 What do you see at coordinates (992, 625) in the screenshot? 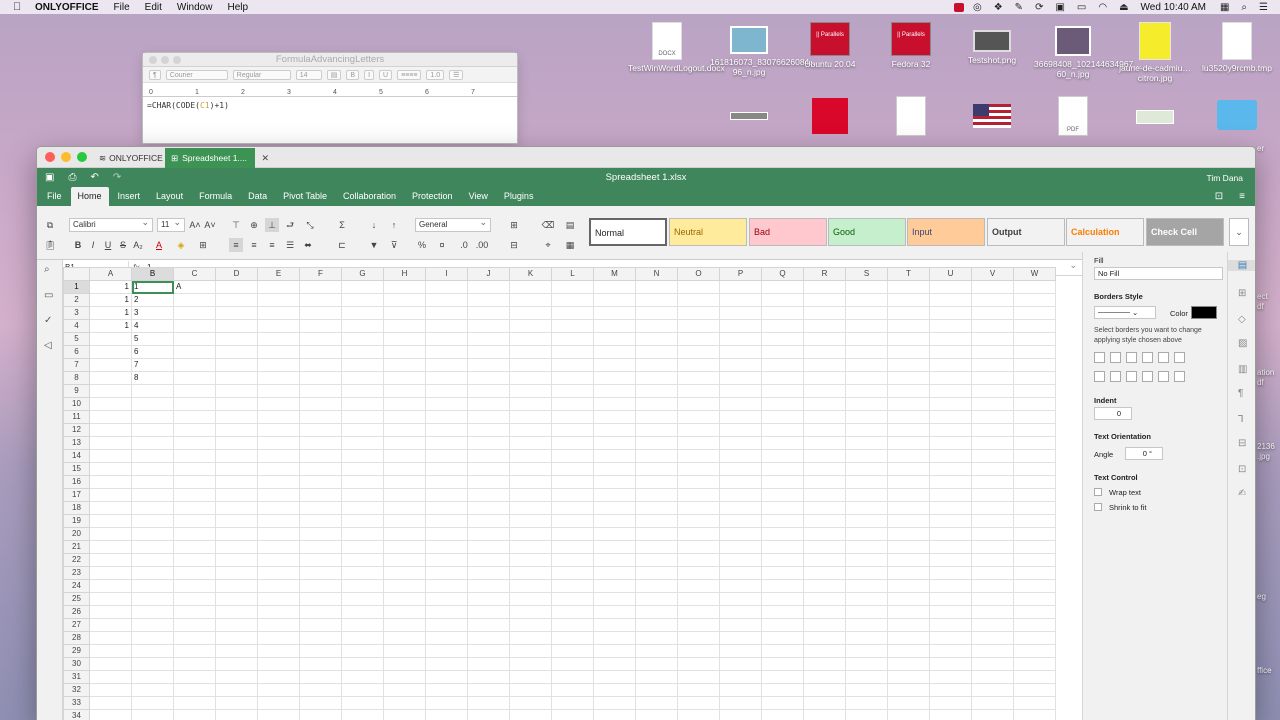
I see `cell-V27` at bounding box center [992, 625].